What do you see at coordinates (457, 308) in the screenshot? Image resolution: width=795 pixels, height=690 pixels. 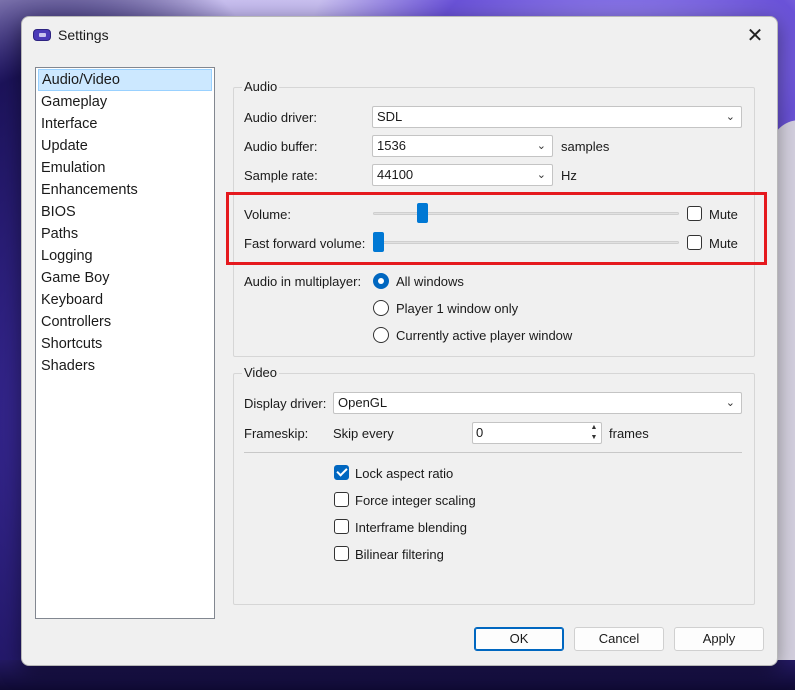 I see `radio-player-1-window-label: Player 1 window only` at bounding box center [457, 308].